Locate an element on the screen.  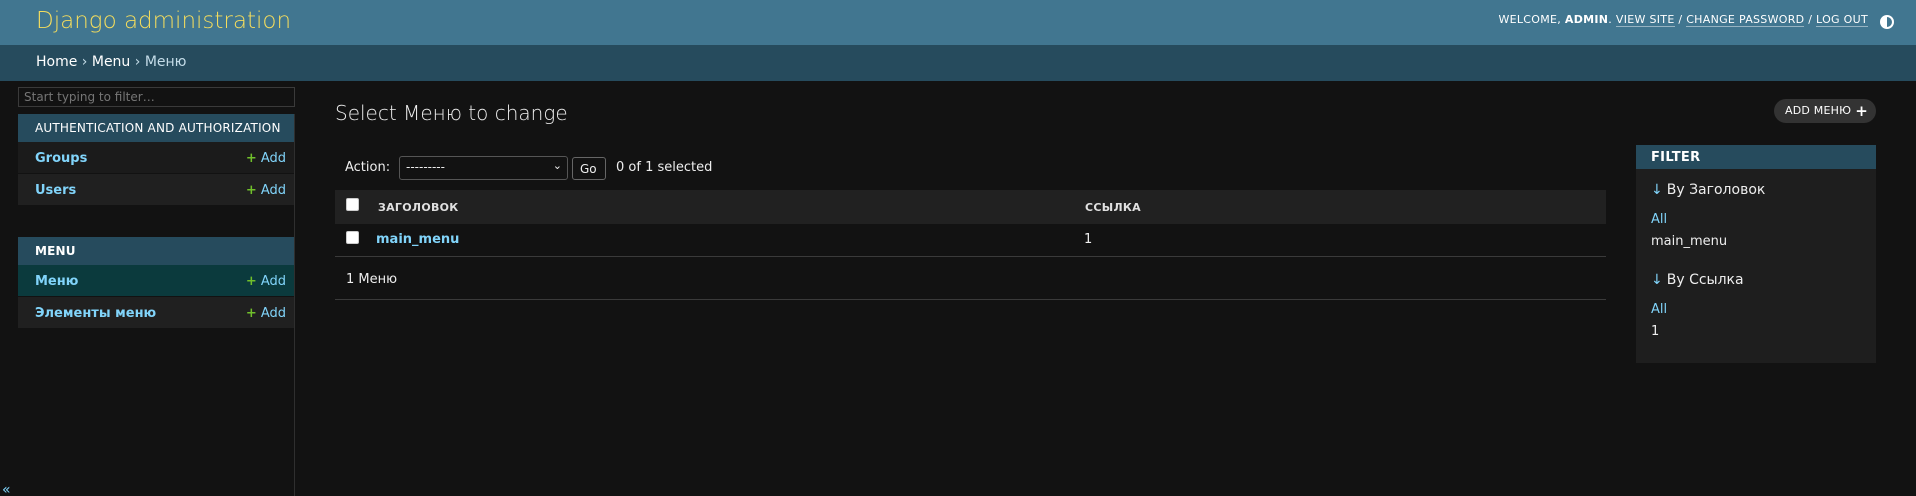
filter-title-ssylka: ↓ By Ссылка is located at coordinates (1697, 280).